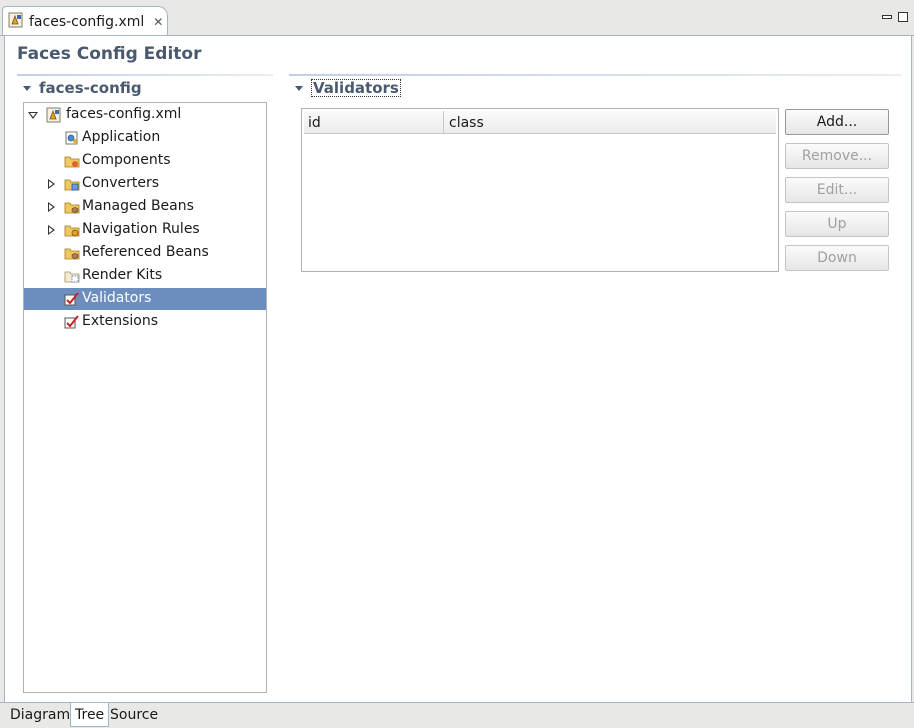 Image resolution: width=914 pixels, height=728 pixels. I want to click on table-header: id class, so click(540, 122).